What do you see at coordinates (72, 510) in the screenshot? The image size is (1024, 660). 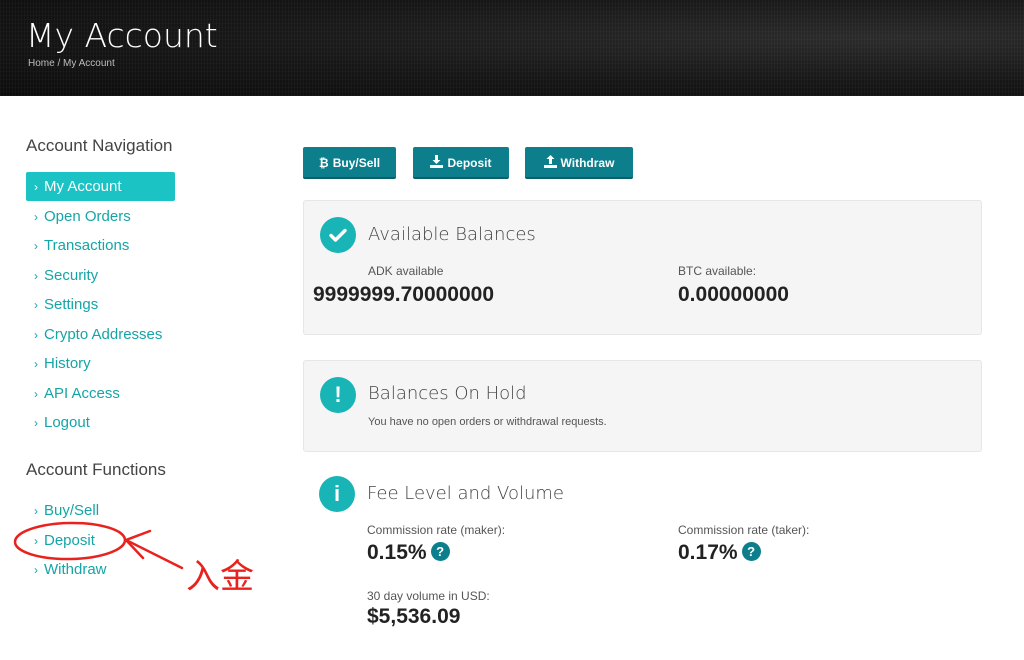 I see `sidebar-item-label: Buy/Sell` at bounding box center [72, 510].